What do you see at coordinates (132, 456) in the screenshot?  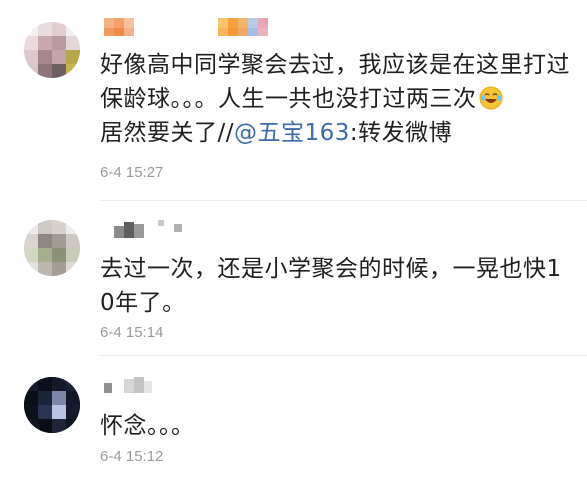 I see `timestamp: 6-4 15:12` at bounding box center [132, 456].